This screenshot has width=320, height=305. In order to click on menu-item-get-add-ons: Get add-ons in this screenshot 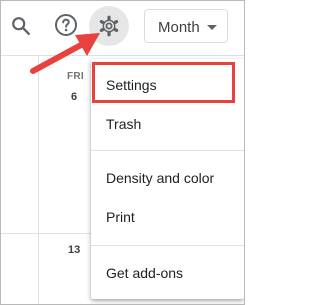, I will do `click(167, 273)`.